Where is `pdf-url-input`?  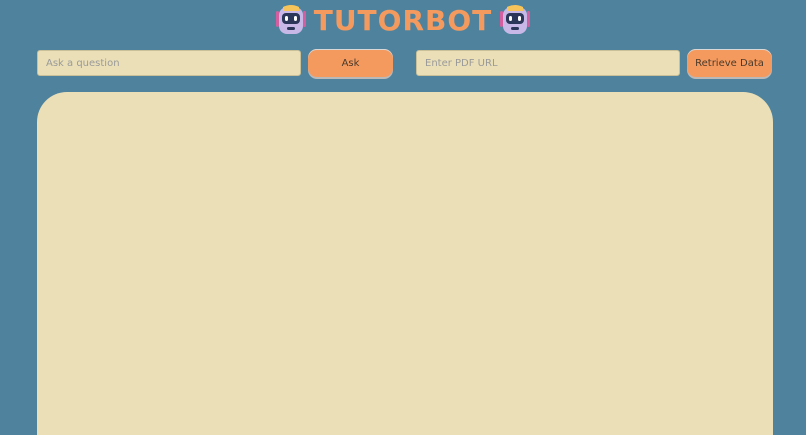
pdf-url-input is located at coordinates (548, 63).